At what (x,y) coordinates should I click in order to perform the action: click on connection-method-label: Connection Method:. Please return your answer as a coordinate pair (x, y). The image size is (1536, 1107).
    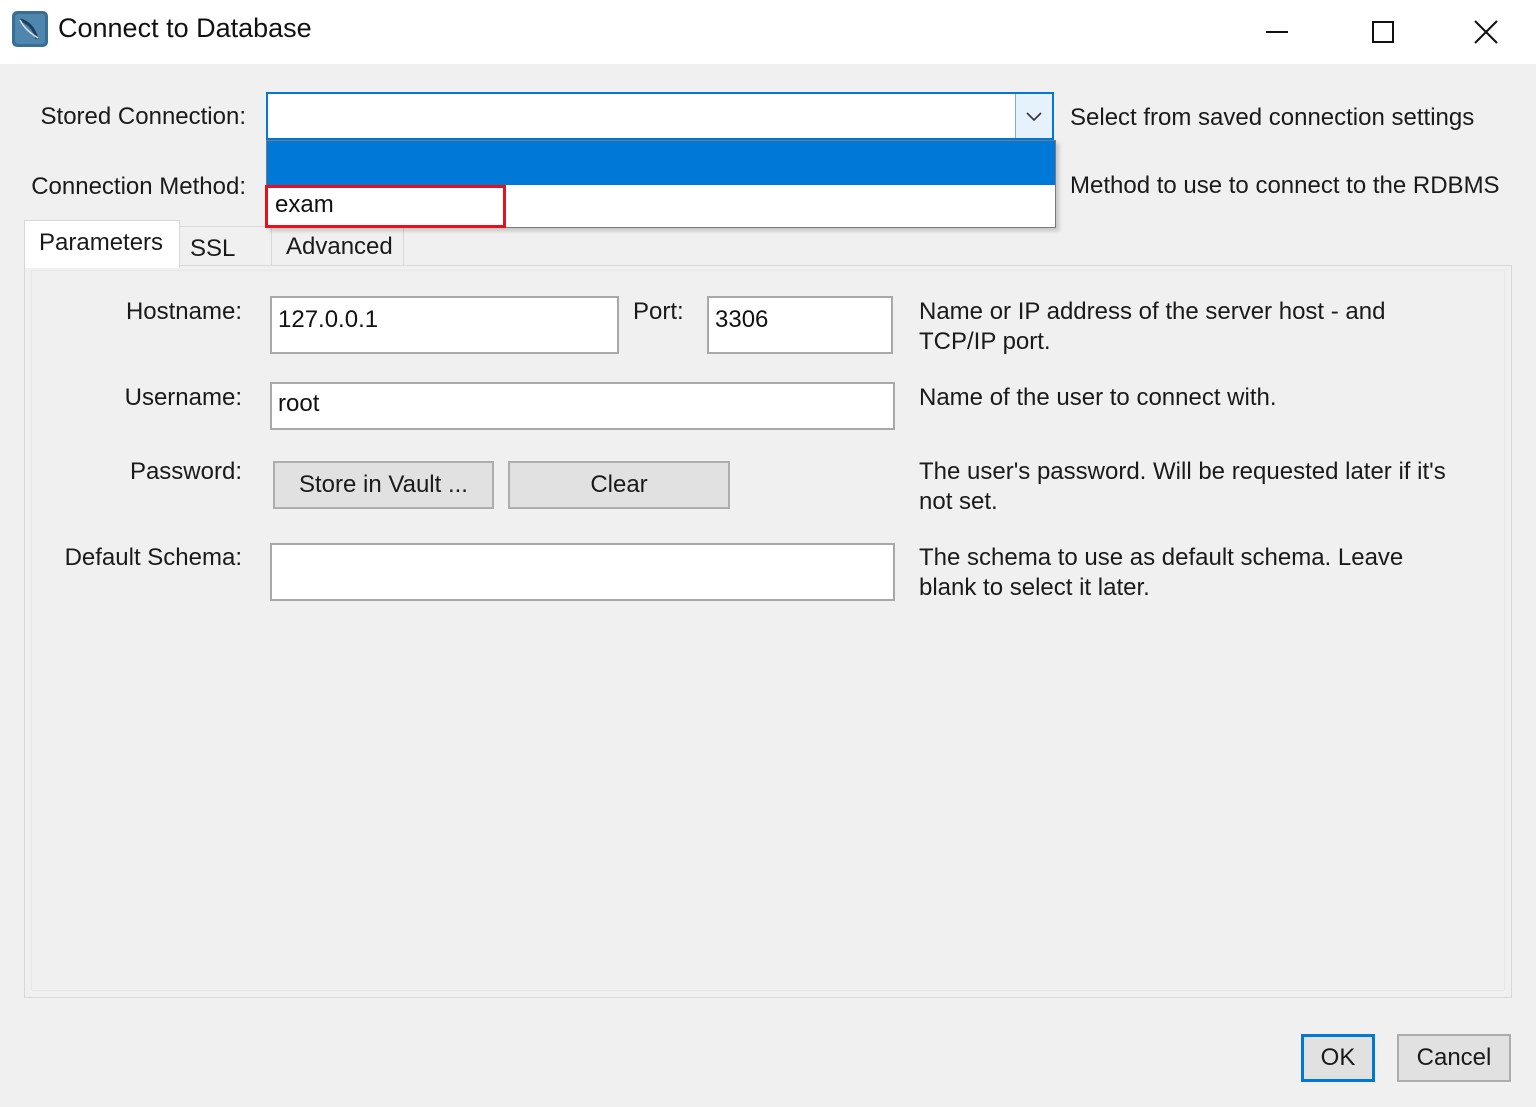
    Looking at the image, I should click on (138, 186).